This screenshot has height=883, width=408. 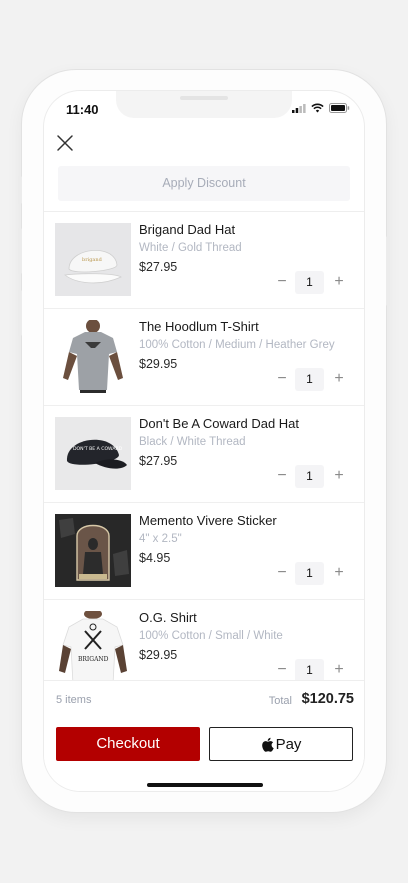 What do you see at coordinates (199, 326) in the screenshot?
I see `item-name: The Hoodlum T-Shirt` at bounding box center [199, 326].